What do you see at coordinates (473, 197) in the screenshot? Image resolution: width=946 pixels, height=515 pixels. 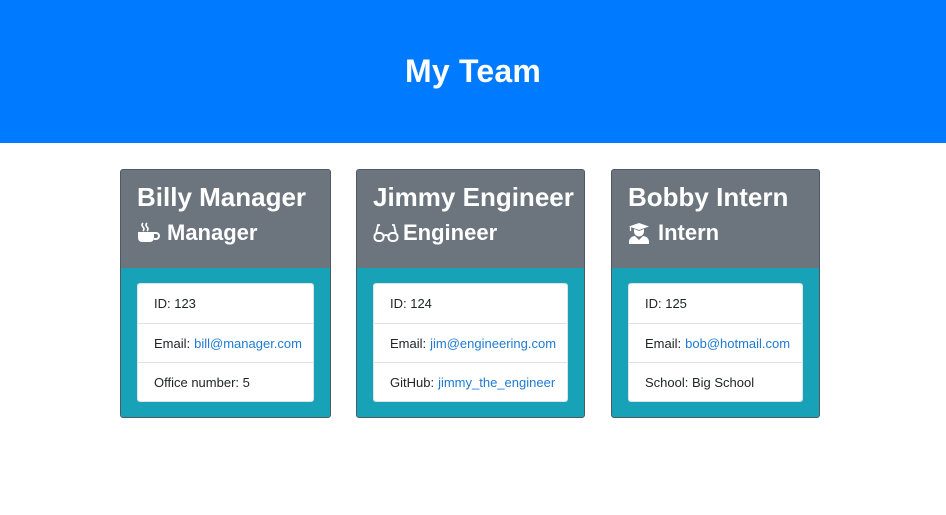 I see `employee-name: Jimmy Engineer` at bounding box center [473, 197].